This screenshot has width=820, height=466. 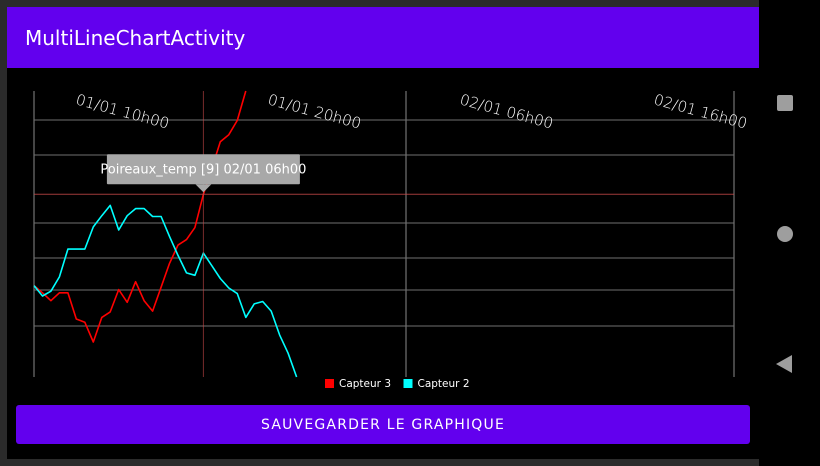 What do you see at coordinates (135, 38) in the screenshot?
I see `app-title: MultiLineChartActivity` at bounding box center [135, 38].